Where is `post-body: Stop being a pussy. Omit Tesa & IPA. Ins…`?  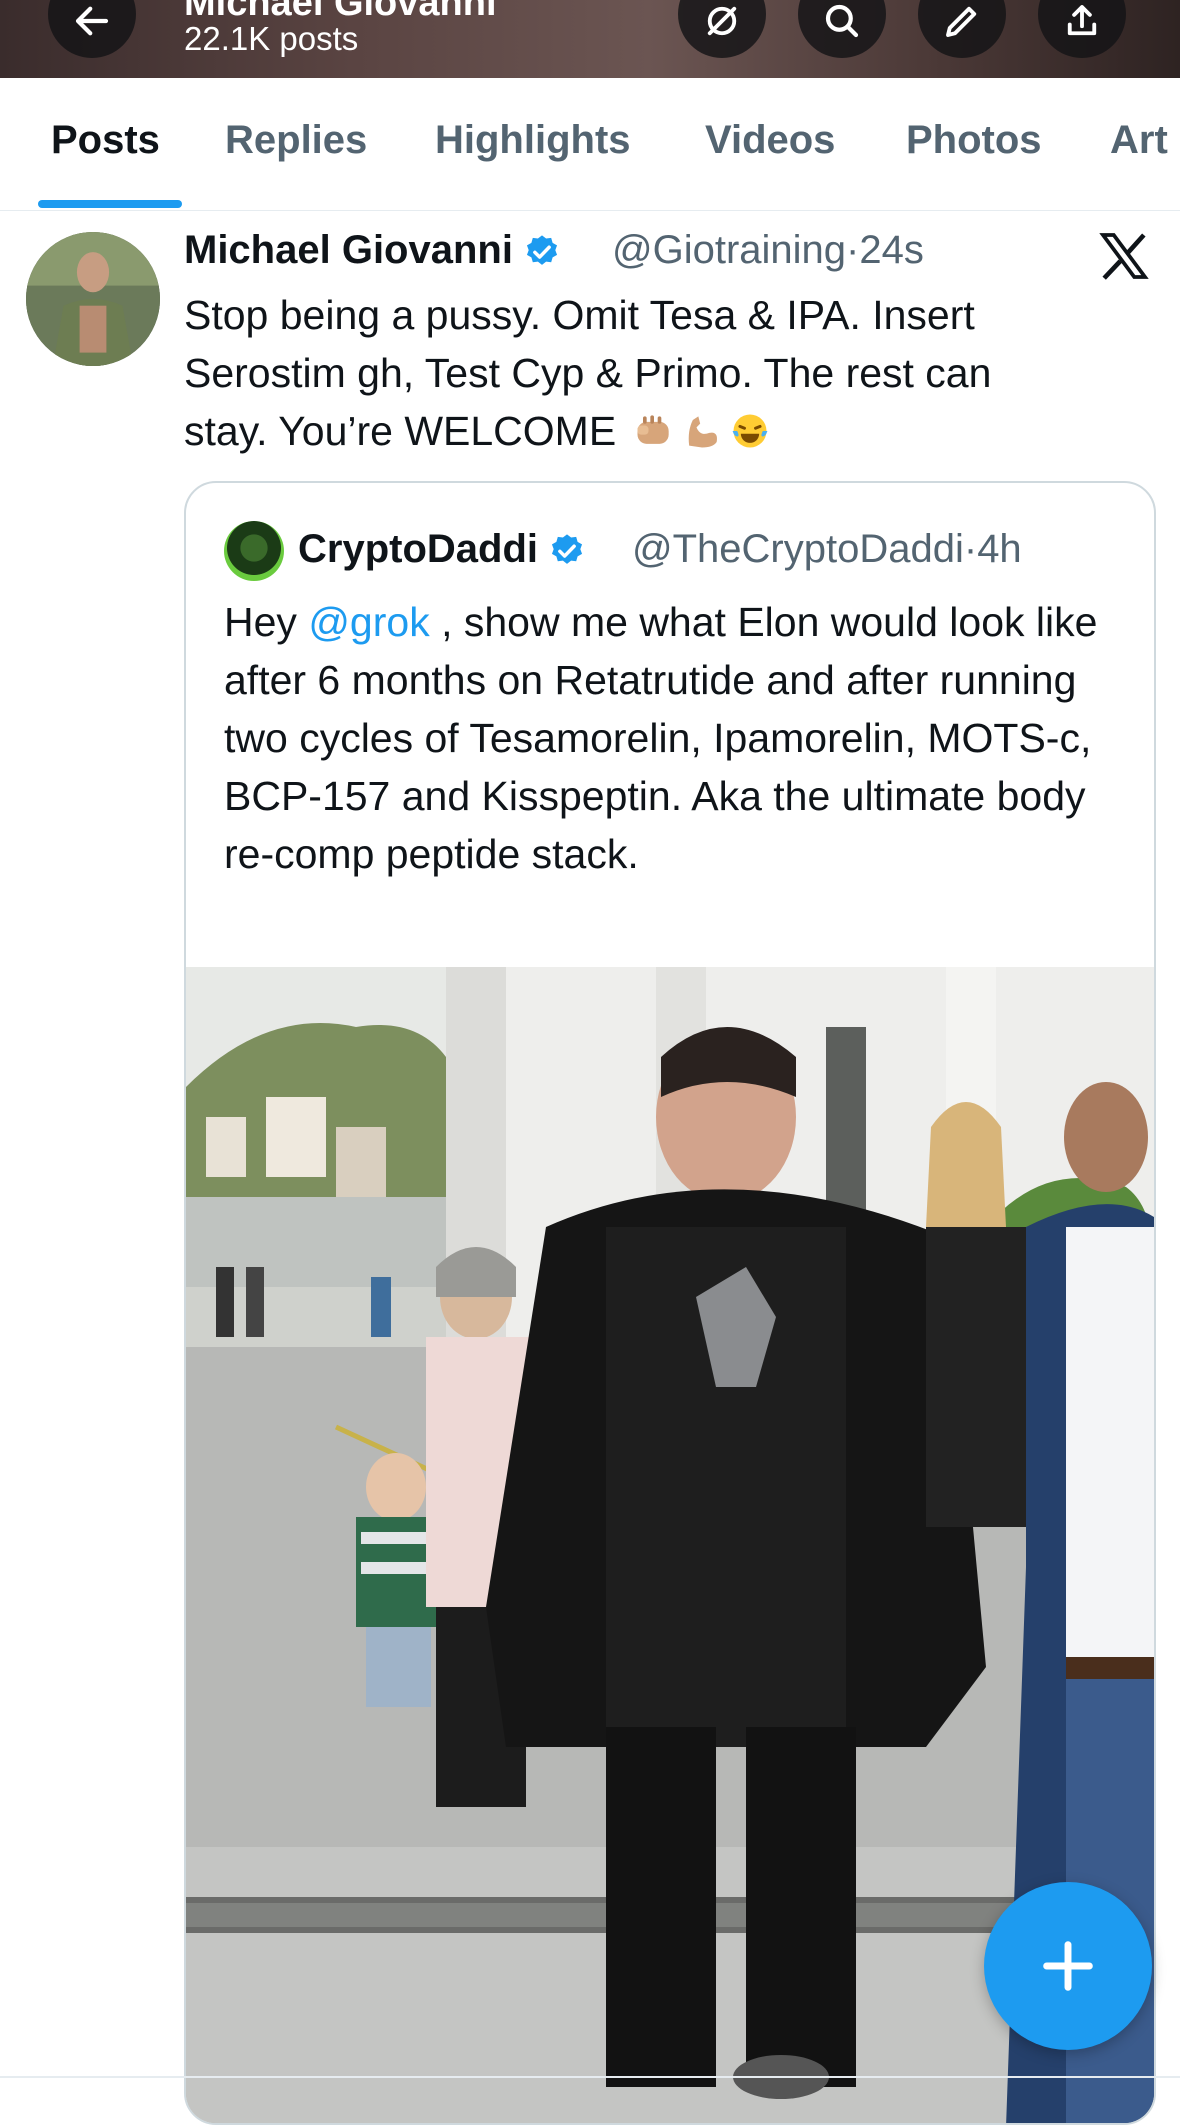 post-body: Stop being a pussy. Omit Tesa & IPA. Ins… is located at coordinates (588, 373).